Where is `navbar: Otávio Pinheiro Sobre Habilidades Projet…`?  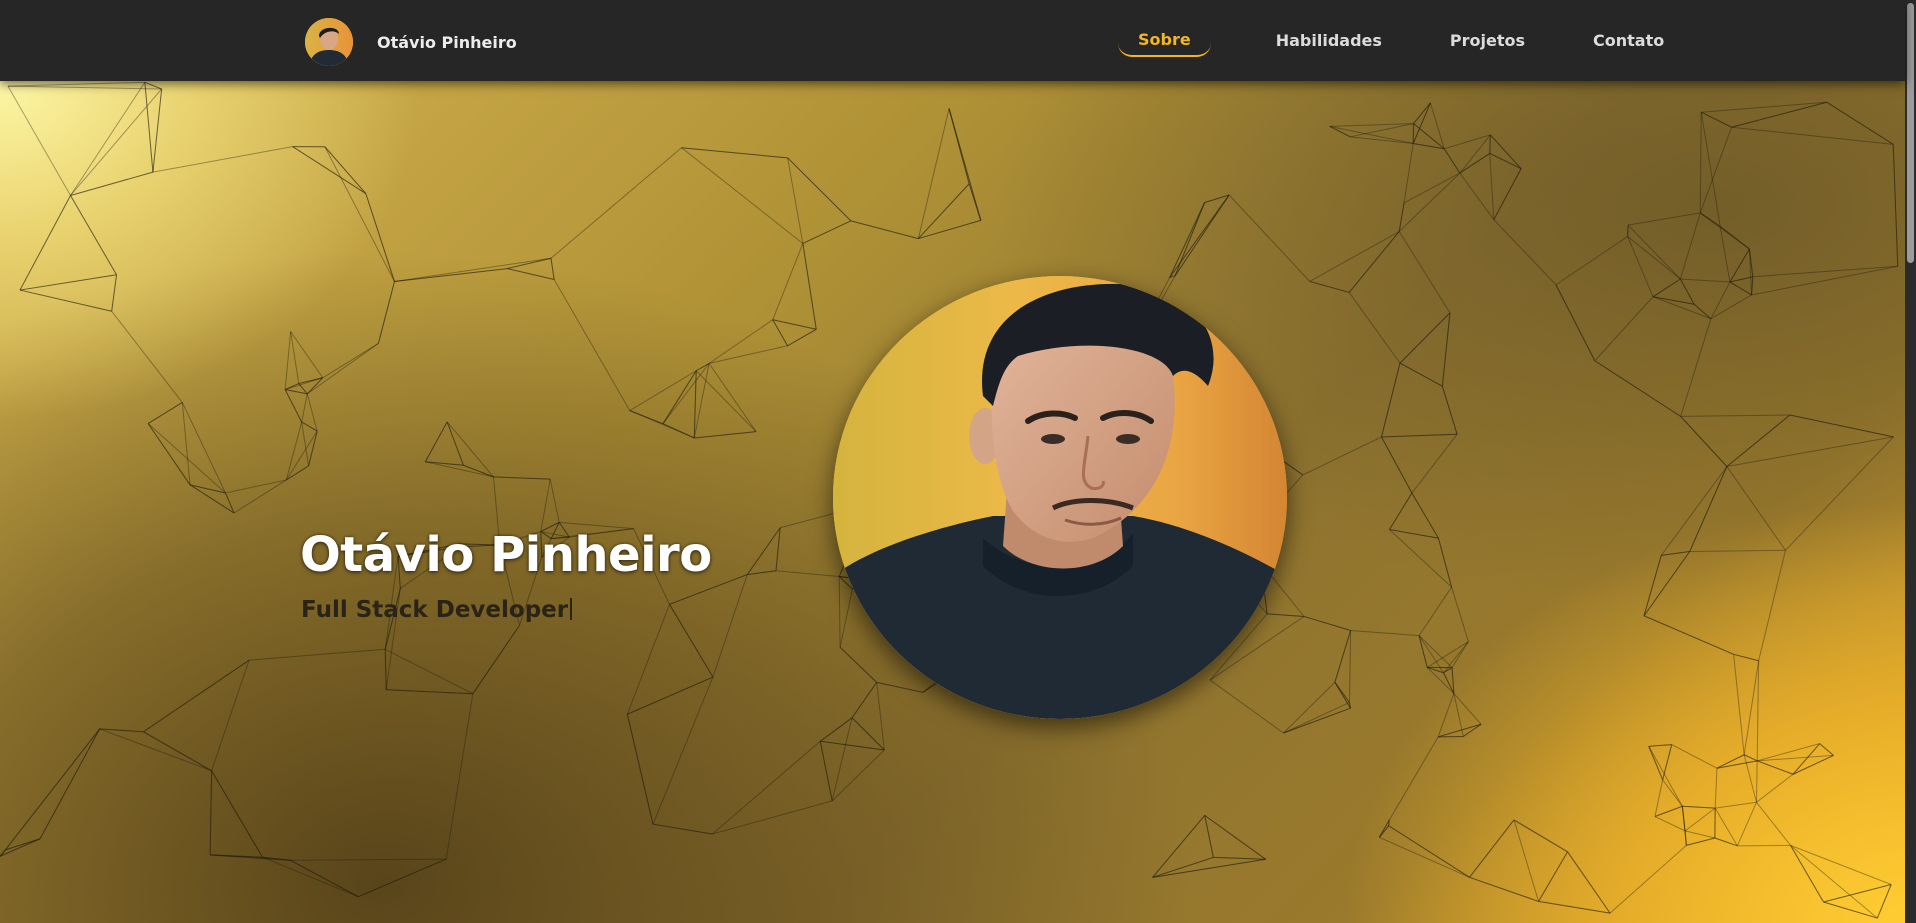
navbar: Otávio Pinheiro Sobre Habilidades Projet… is located at coordinates (952, 40).